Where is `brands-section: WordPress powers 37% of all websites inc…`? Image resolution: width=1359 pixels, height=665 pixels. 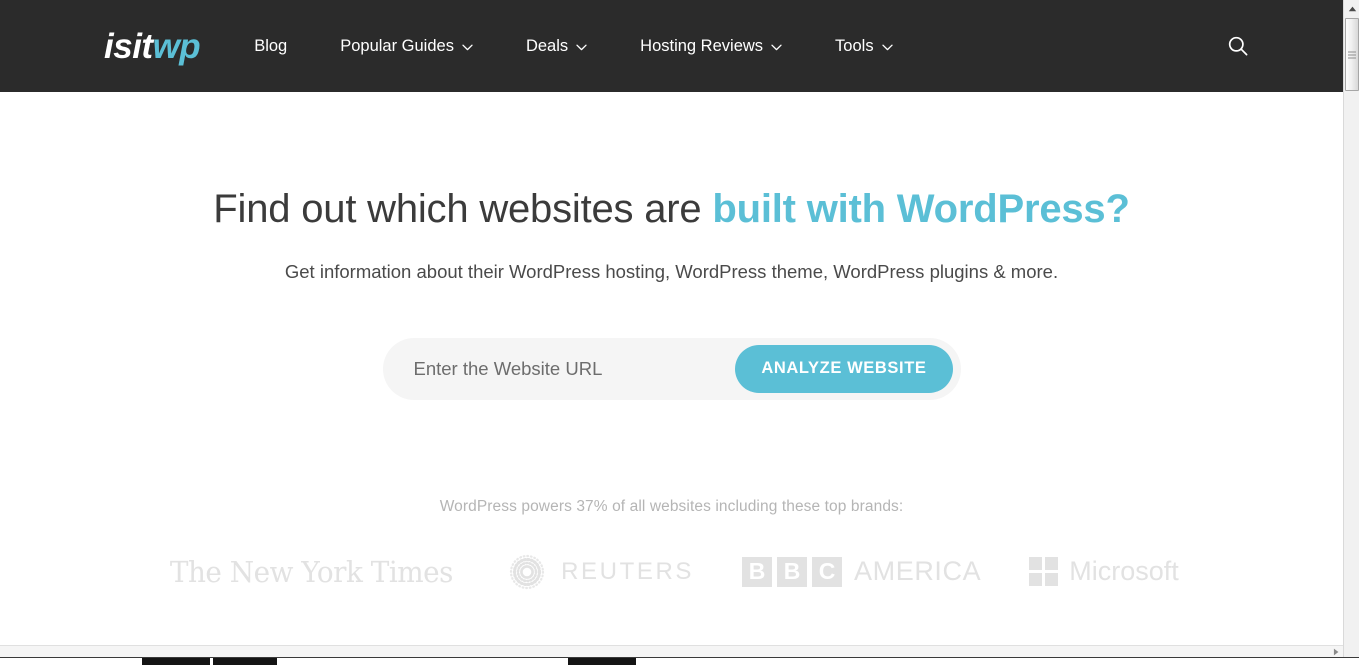
brands-section: WordPress powers 37% of all websites inc… is located at coordinates (671, 546).